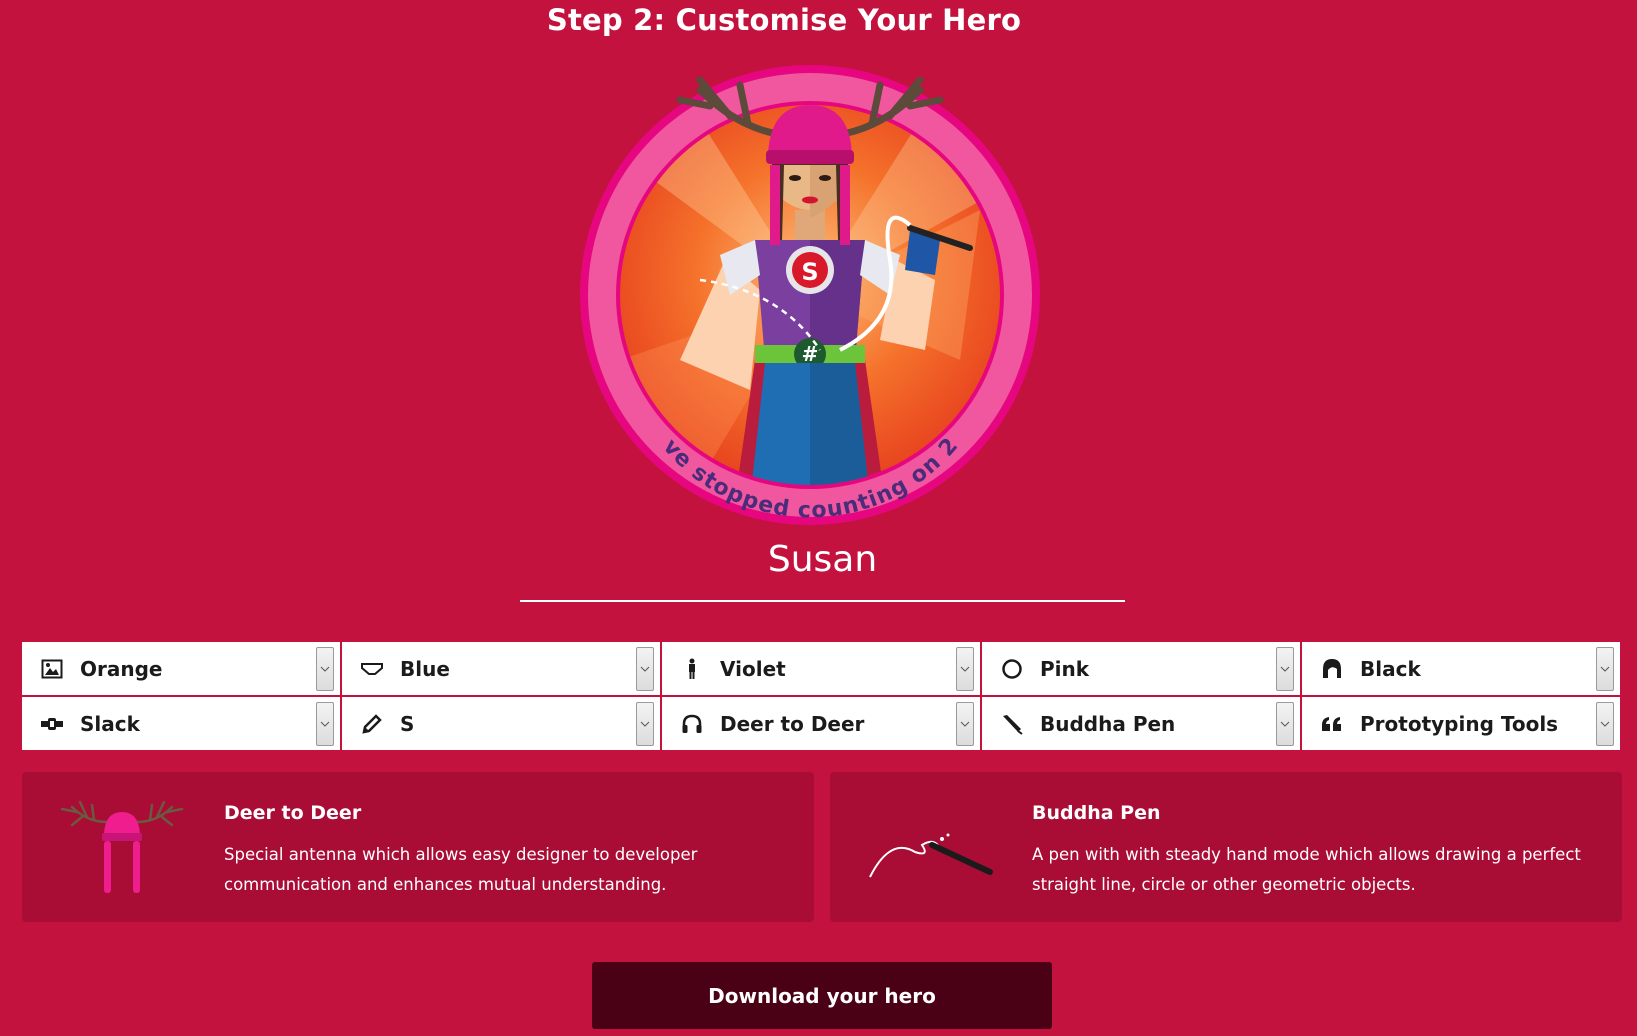  I want to click on select-value: Prototyping Tools, so click(1459, 723).